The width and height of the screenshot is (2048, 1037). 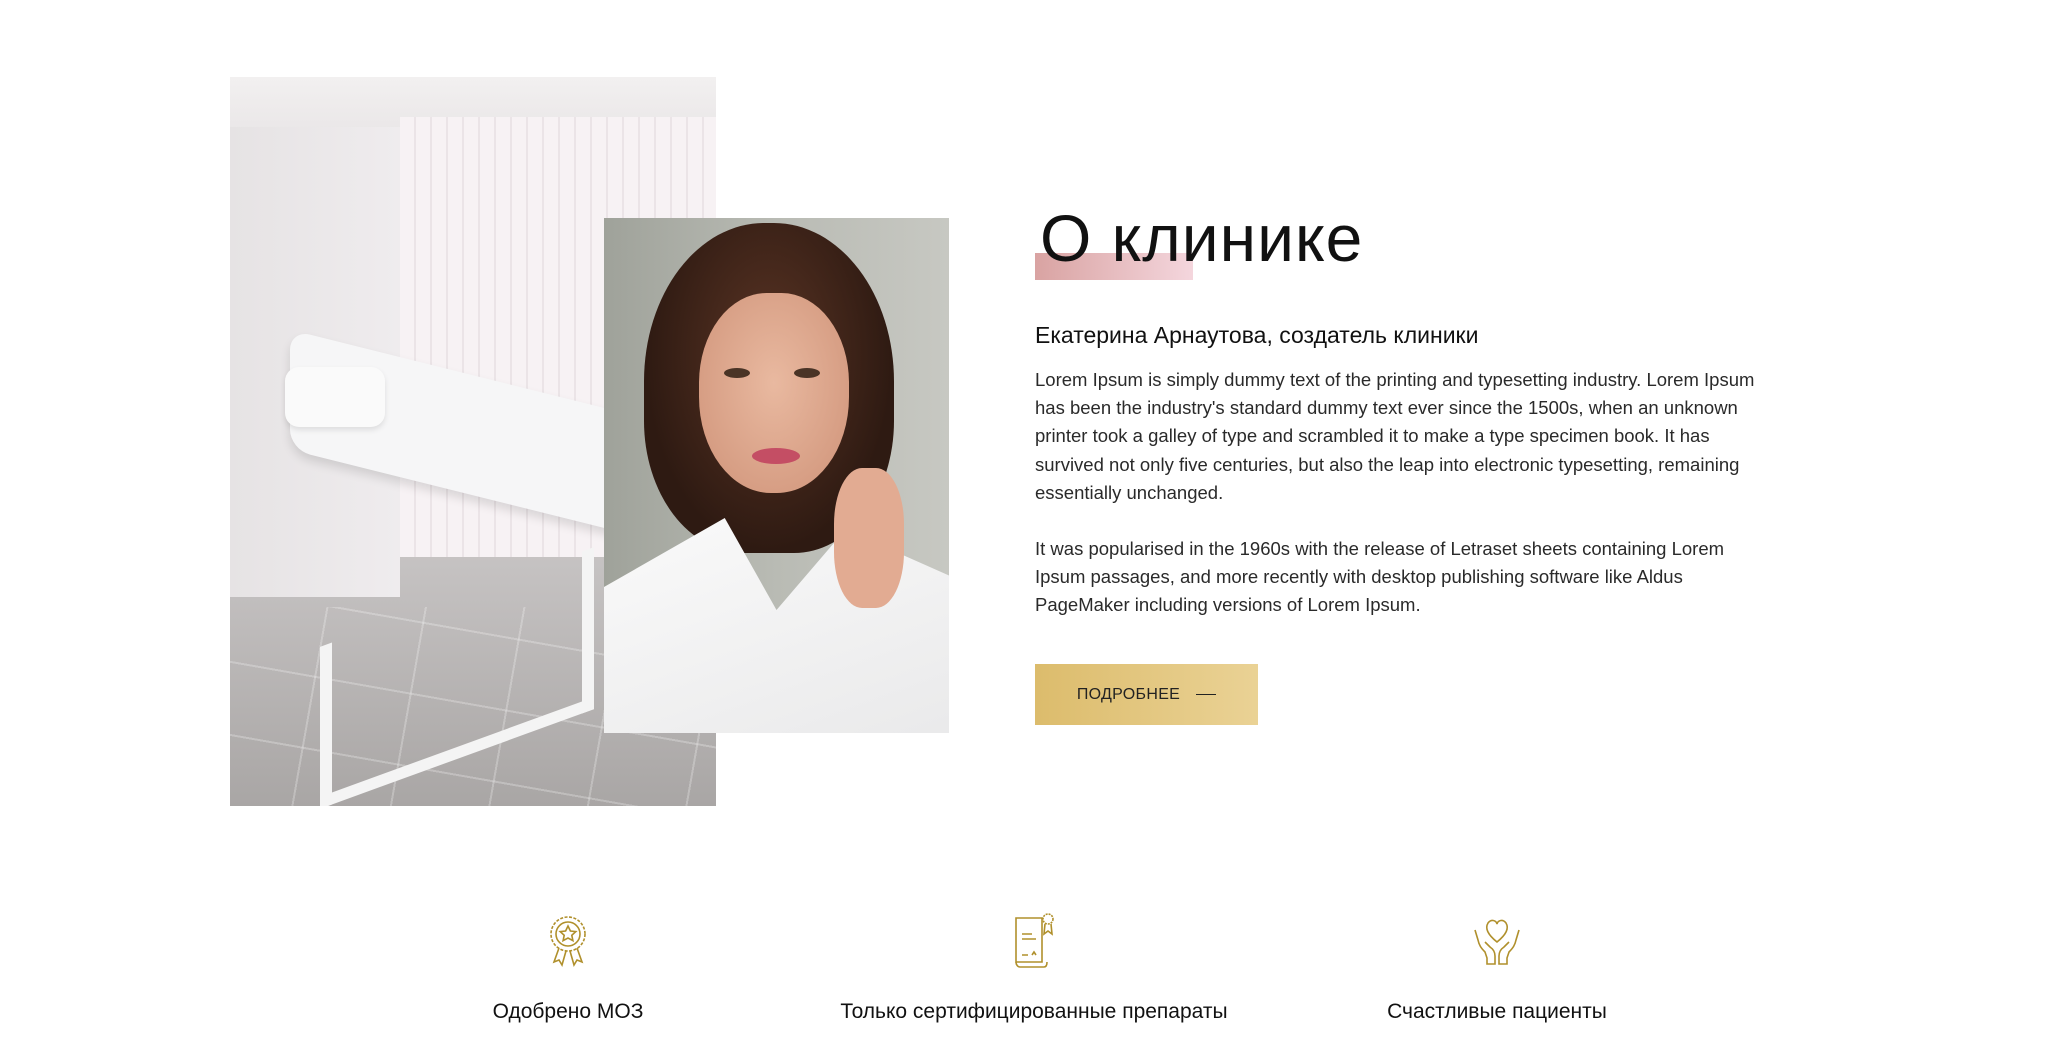 I want to click on heart-hands-icon, so click(x=1497, y=942).